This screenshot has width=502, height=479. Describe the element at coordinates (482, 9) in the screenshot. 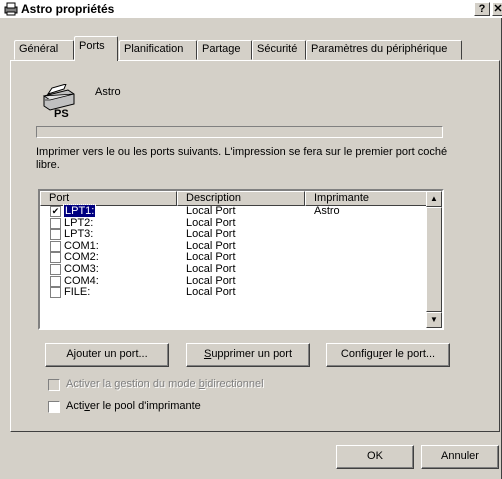

I see `help-button: ?` at that location.